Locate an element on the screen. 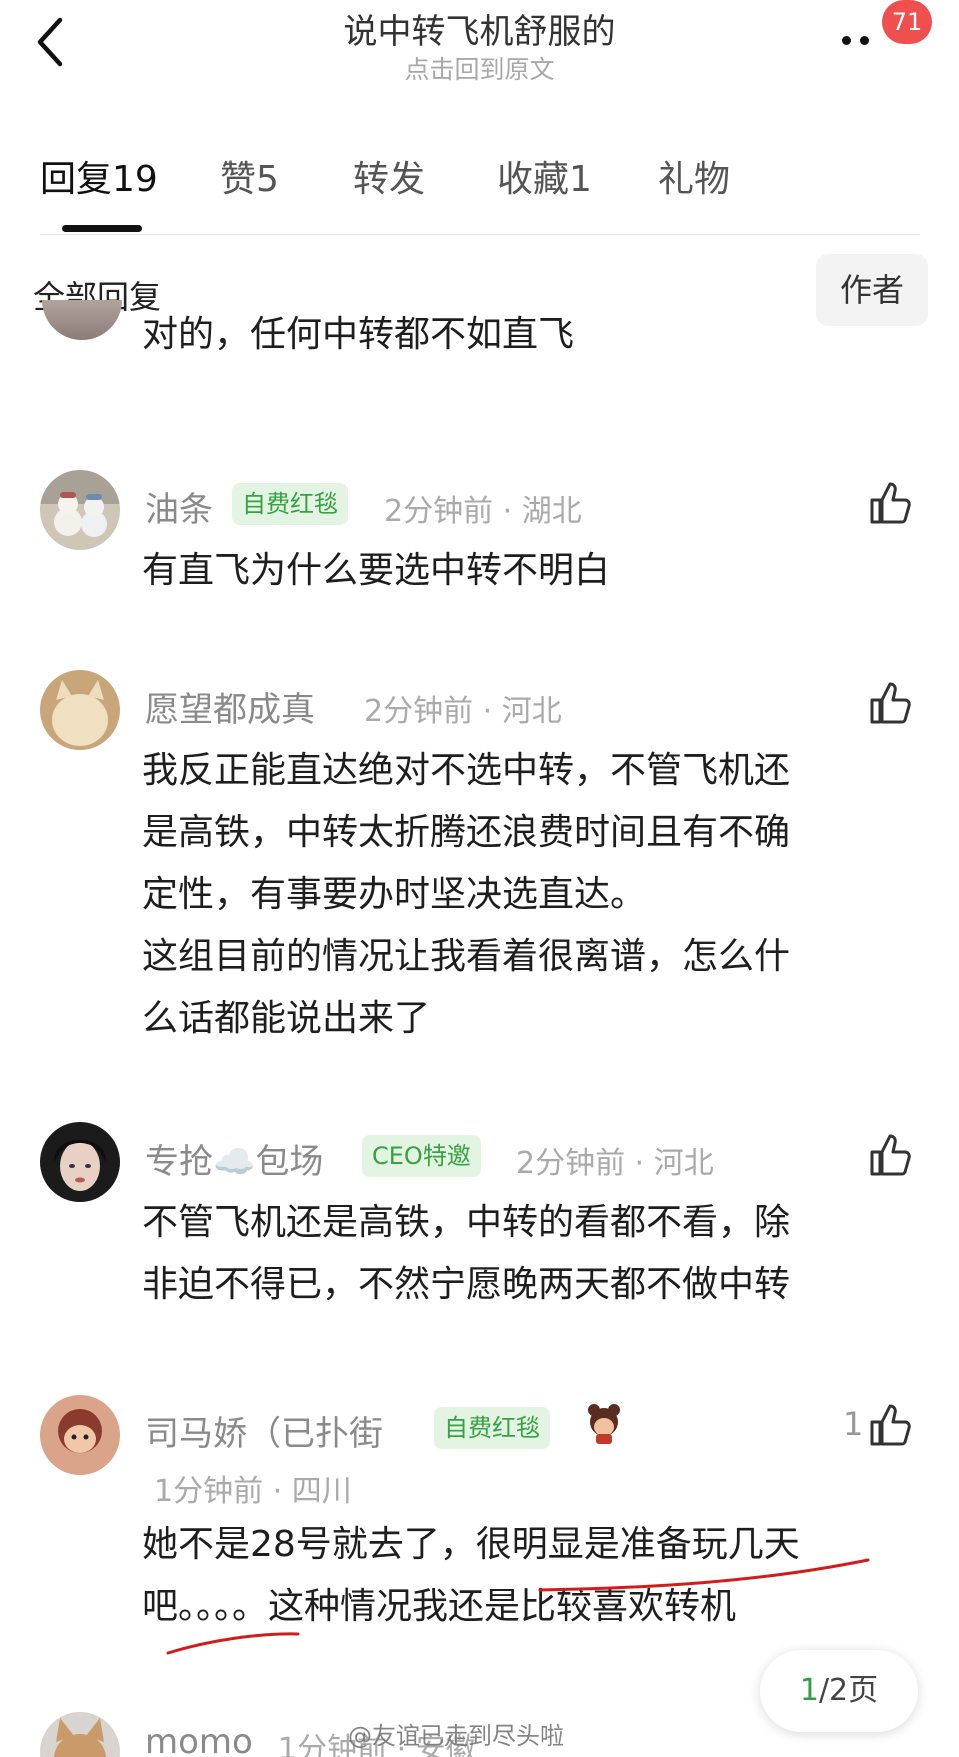 The height and width of the screenshot is (1757, 959). notification-badge: 71 is located at coordinates (907, 22).